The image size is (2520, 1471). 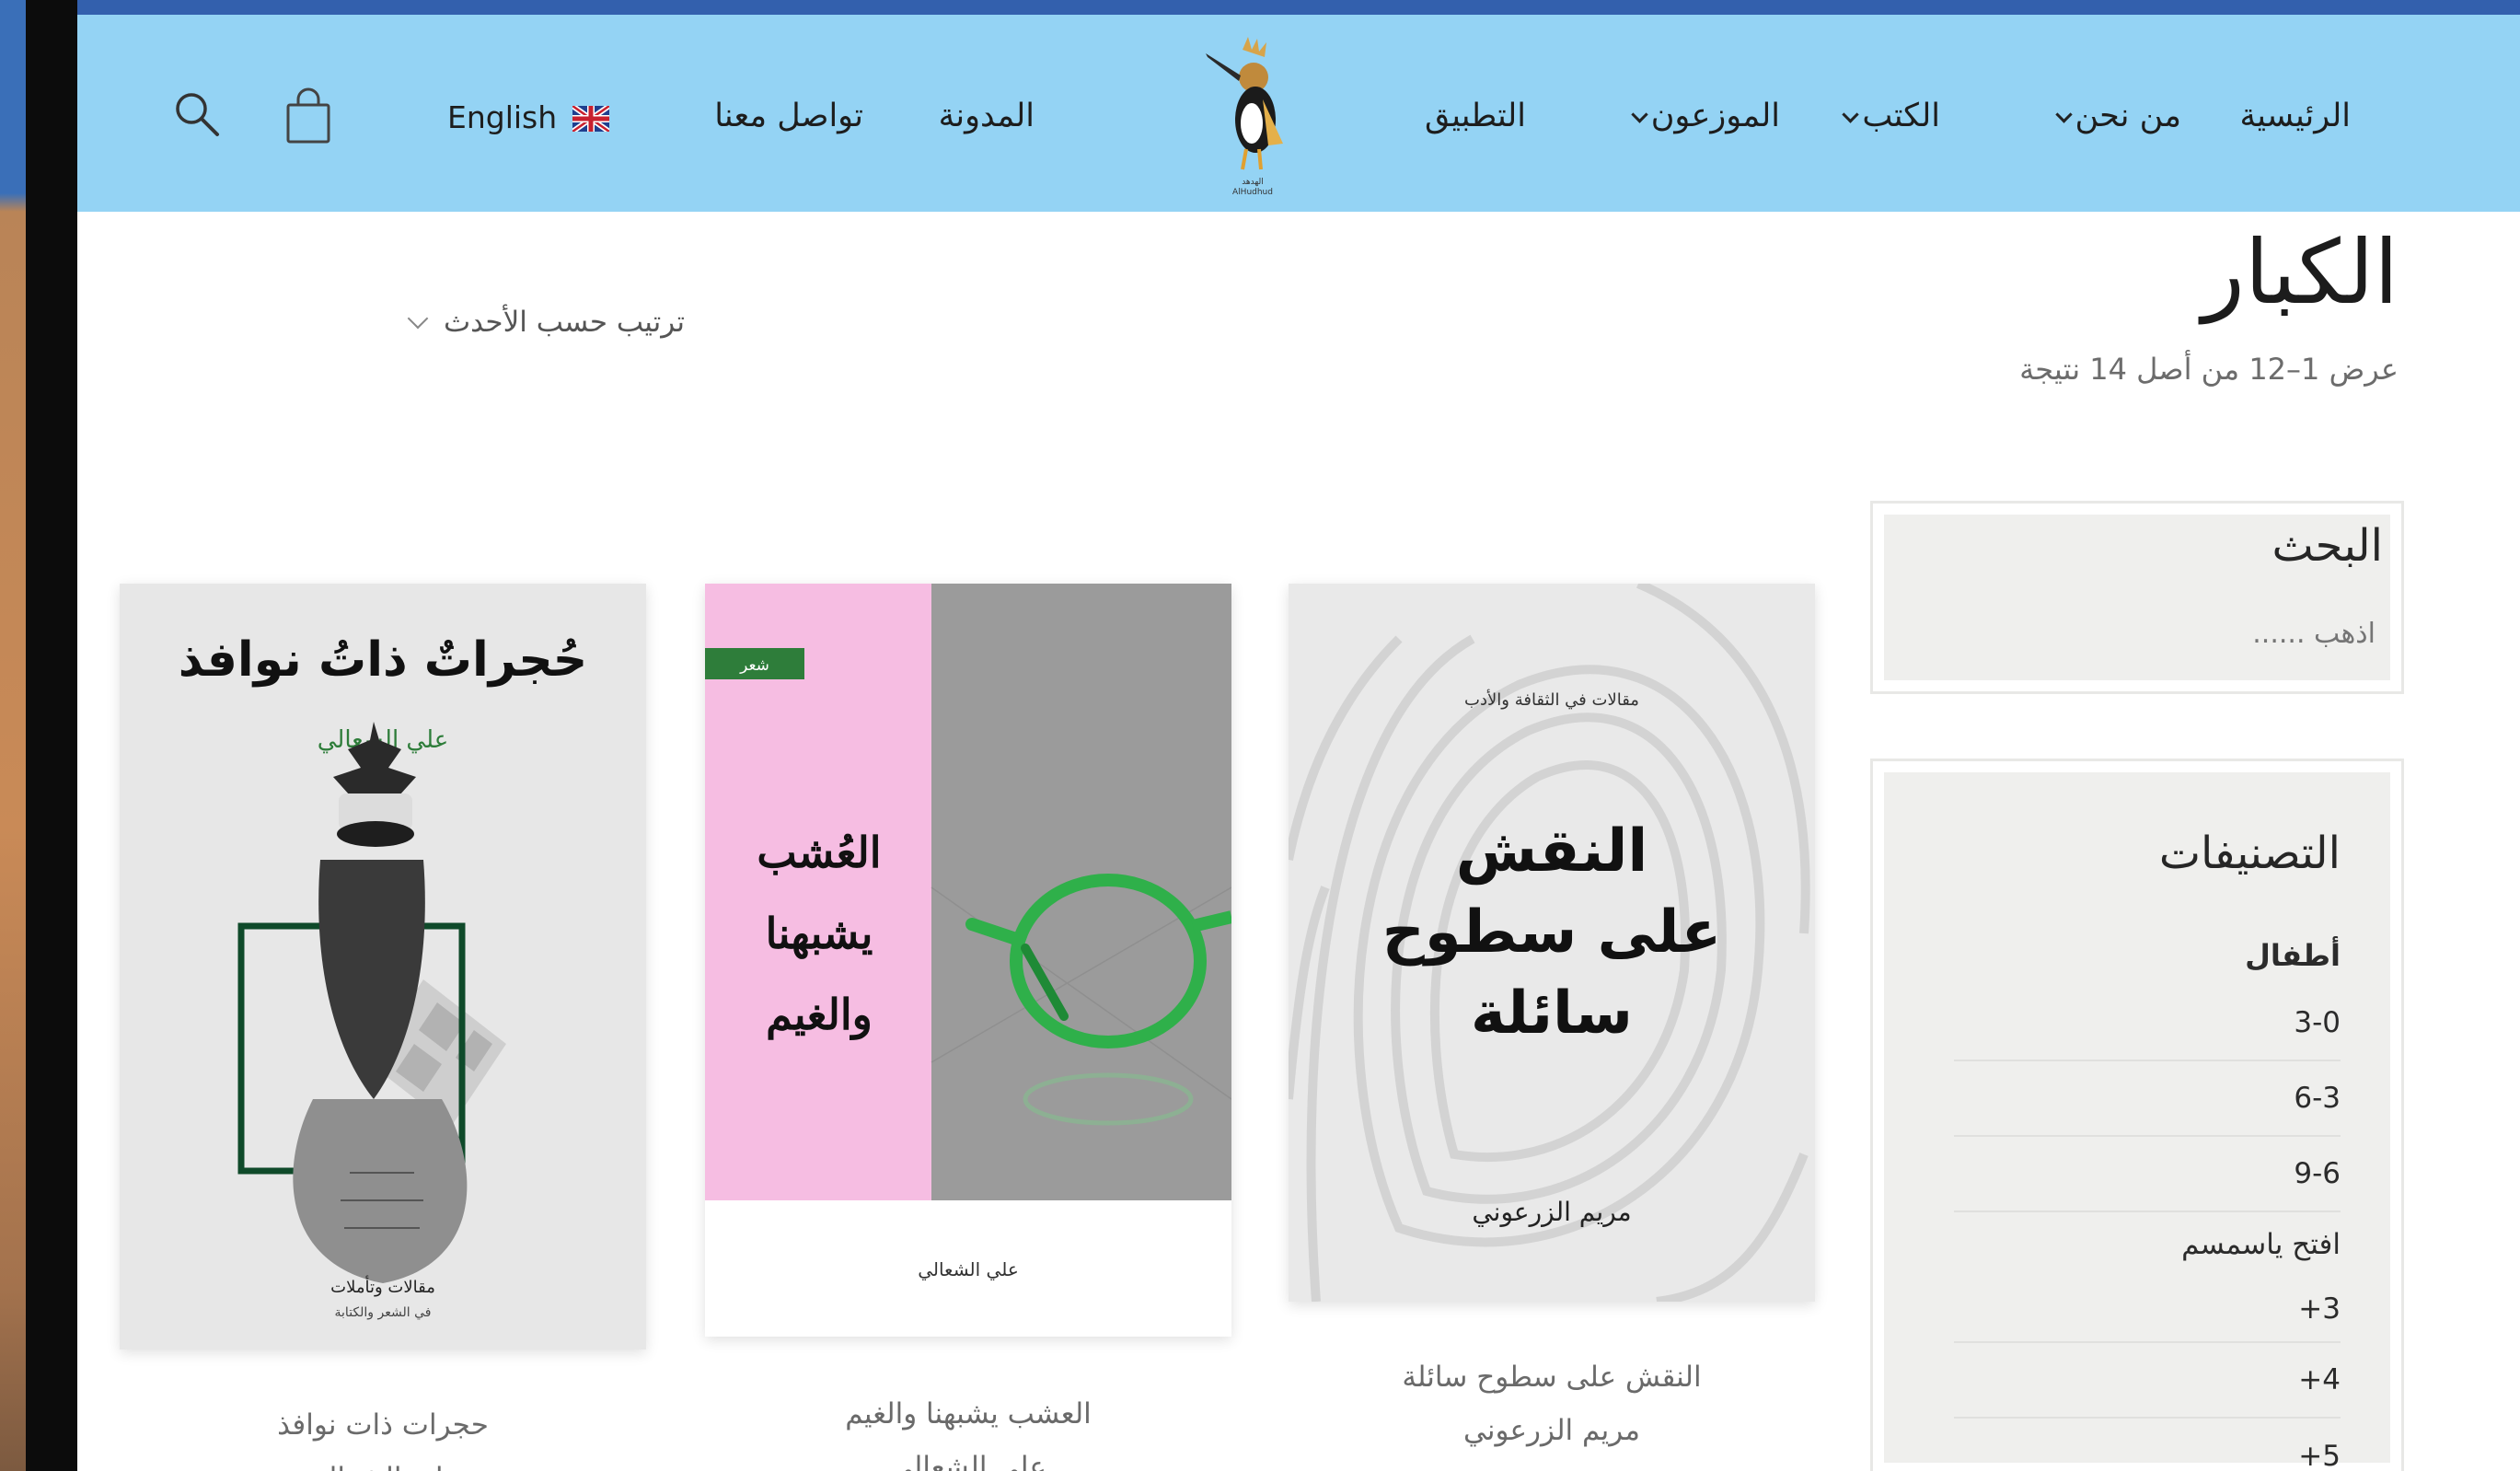 What do you see at coordinates (13, 735) in the screenshot?
I see `desktop-wallpaper` at bounding box center [13, 735].